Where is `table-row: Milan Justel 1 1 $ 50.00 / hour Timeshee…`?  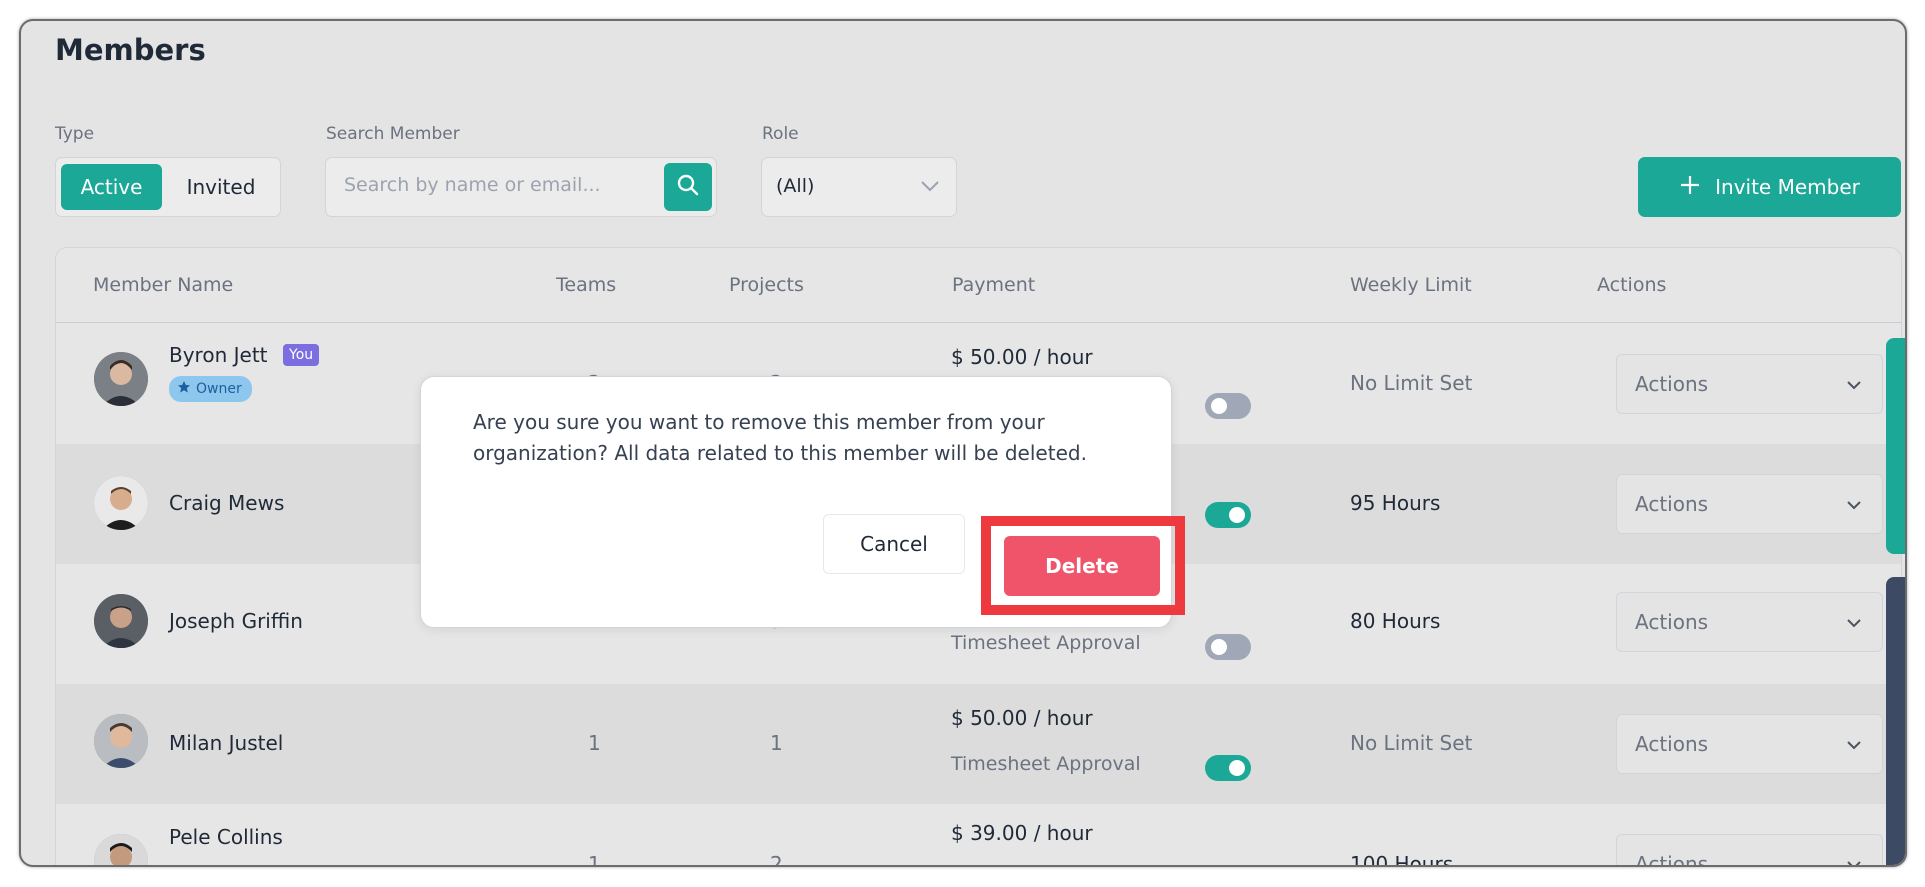 table-row: Milan Justel 1 1 $ 50.00 / hour Timeshee… is located at coordinates (978, 744).